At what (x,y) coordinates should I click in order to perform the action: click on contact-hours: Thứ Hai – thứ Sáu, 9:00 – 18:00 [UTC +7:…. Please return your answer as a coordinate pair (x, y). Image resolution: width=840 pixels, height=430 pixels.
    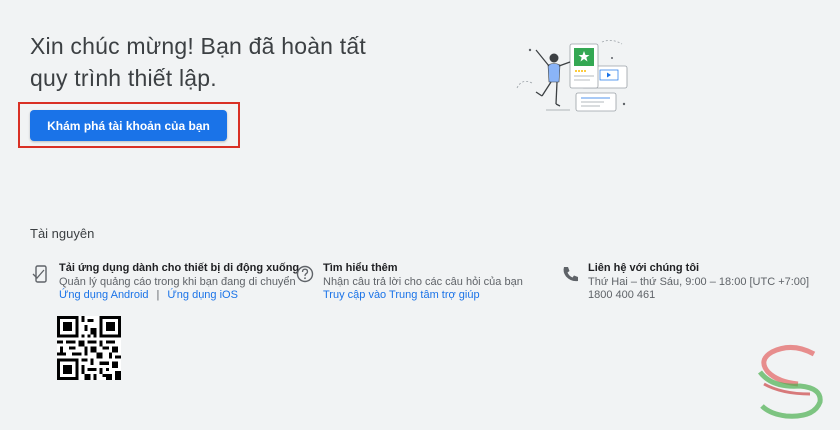
    Looking at the image, I should click on (699, 282).